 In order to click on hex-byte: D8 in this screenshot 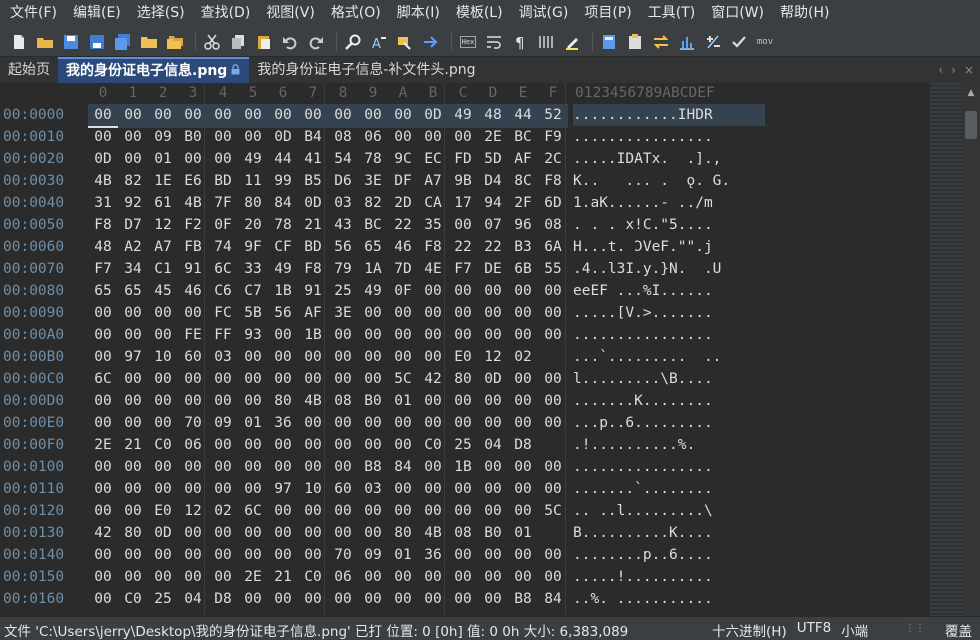, I will do `click(223, 599)`.